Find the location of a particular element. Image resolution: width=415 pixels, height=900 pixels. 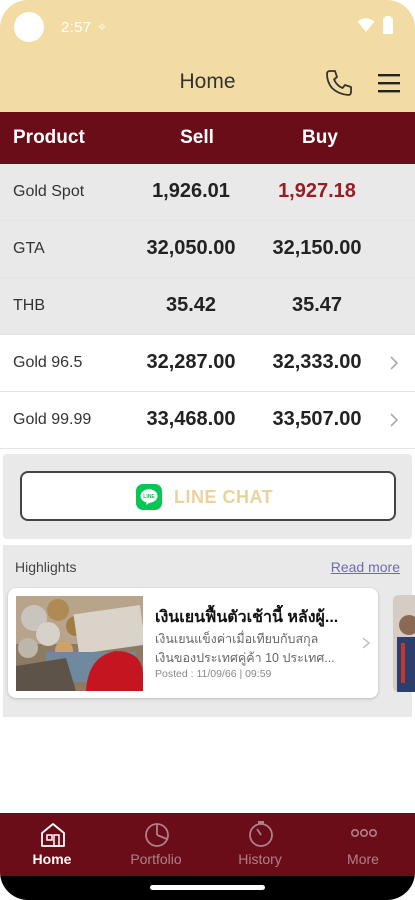

nav-portfolio-label: Portfolio is located at coordinates (156, 859).